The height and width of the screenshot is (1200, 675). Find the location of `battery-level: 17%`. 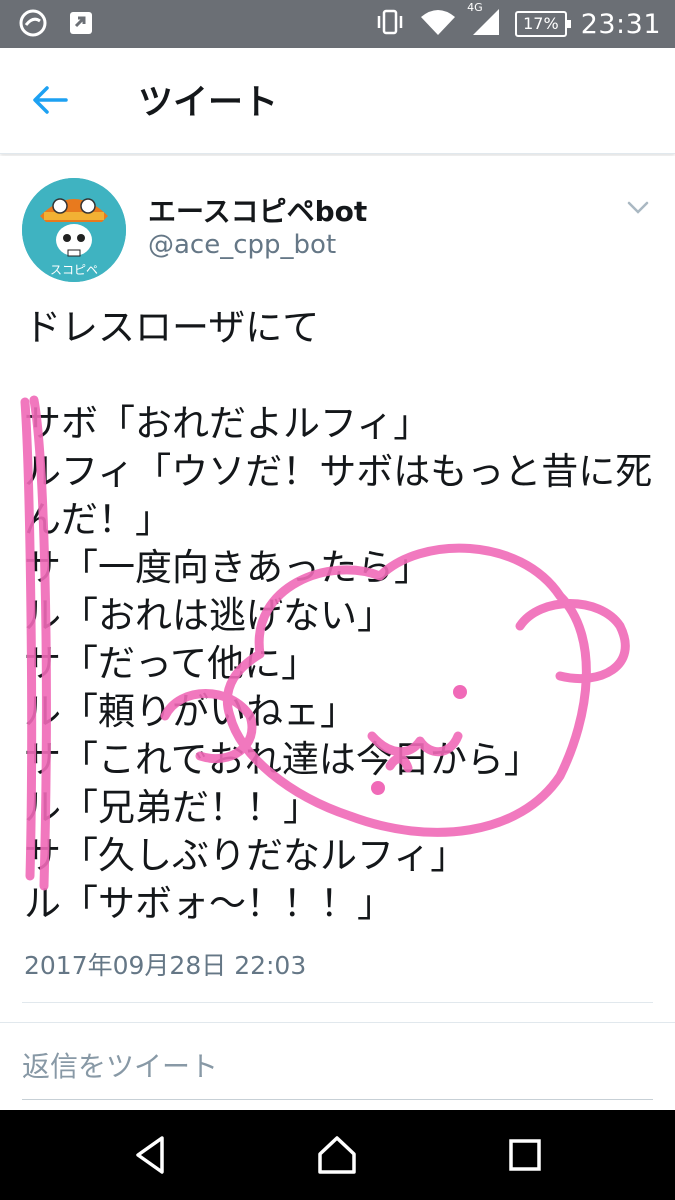

battery-level: 17% is located at coordinates (541, 23).